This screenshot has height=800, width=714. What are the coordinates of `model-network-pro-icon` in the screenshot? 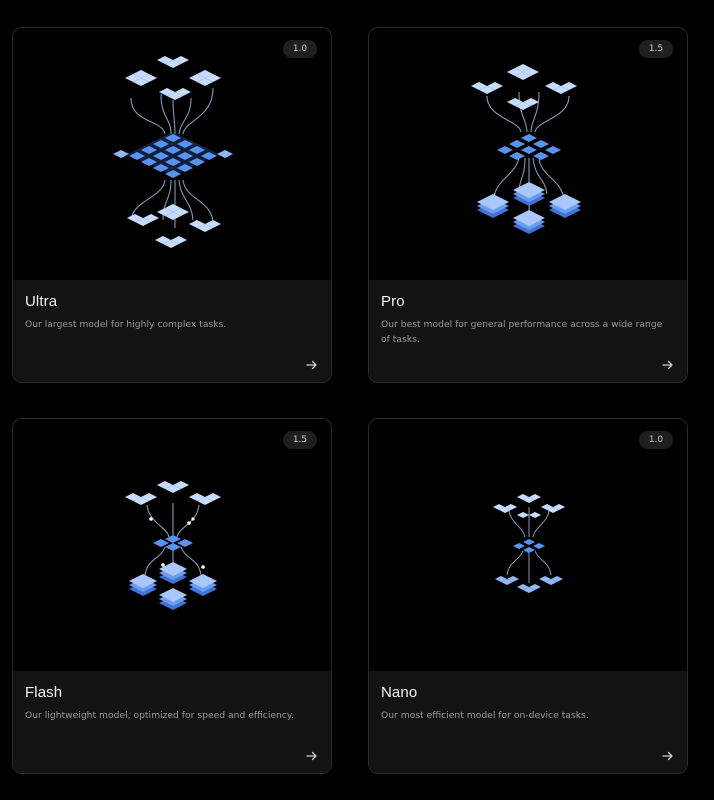 It's located at (526, 149).